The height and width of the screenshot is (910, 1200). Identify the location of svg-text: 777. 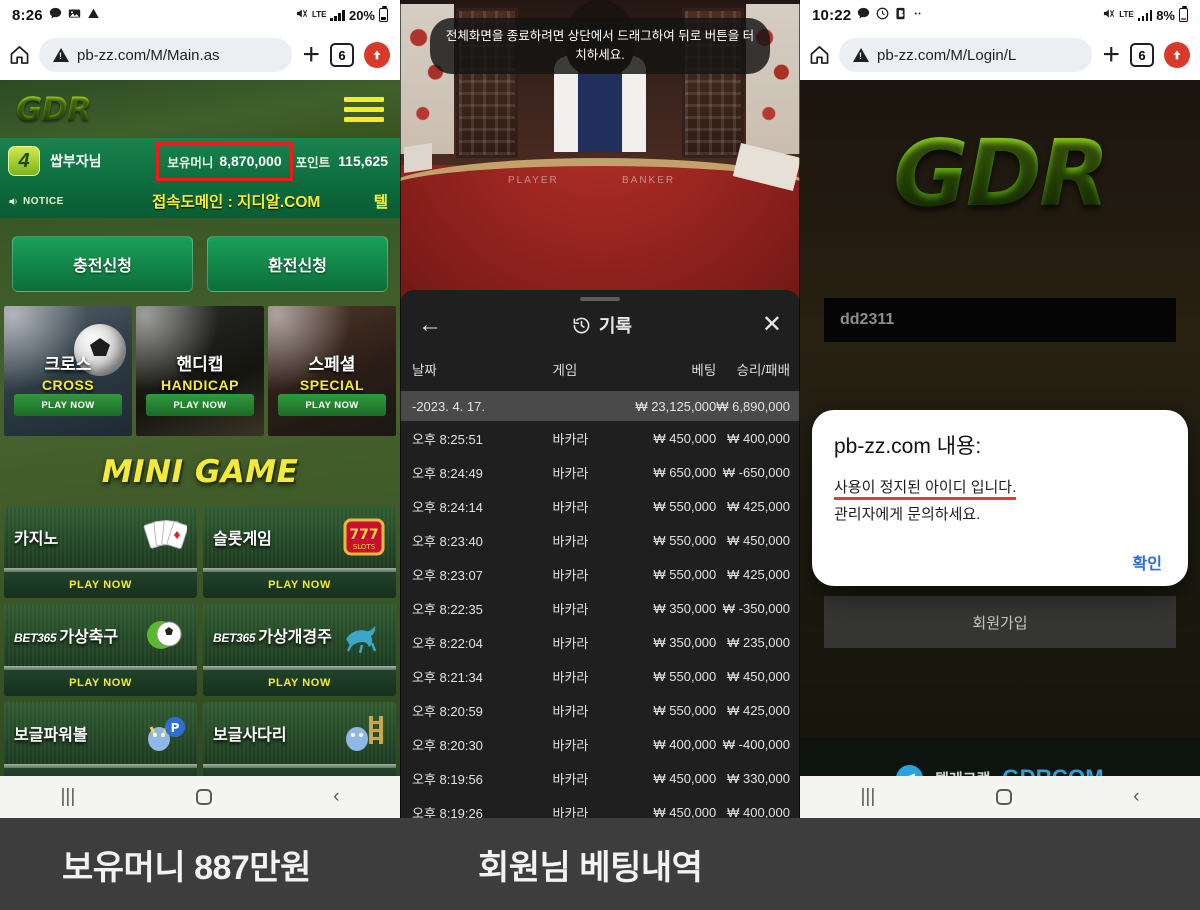
(363, 535).